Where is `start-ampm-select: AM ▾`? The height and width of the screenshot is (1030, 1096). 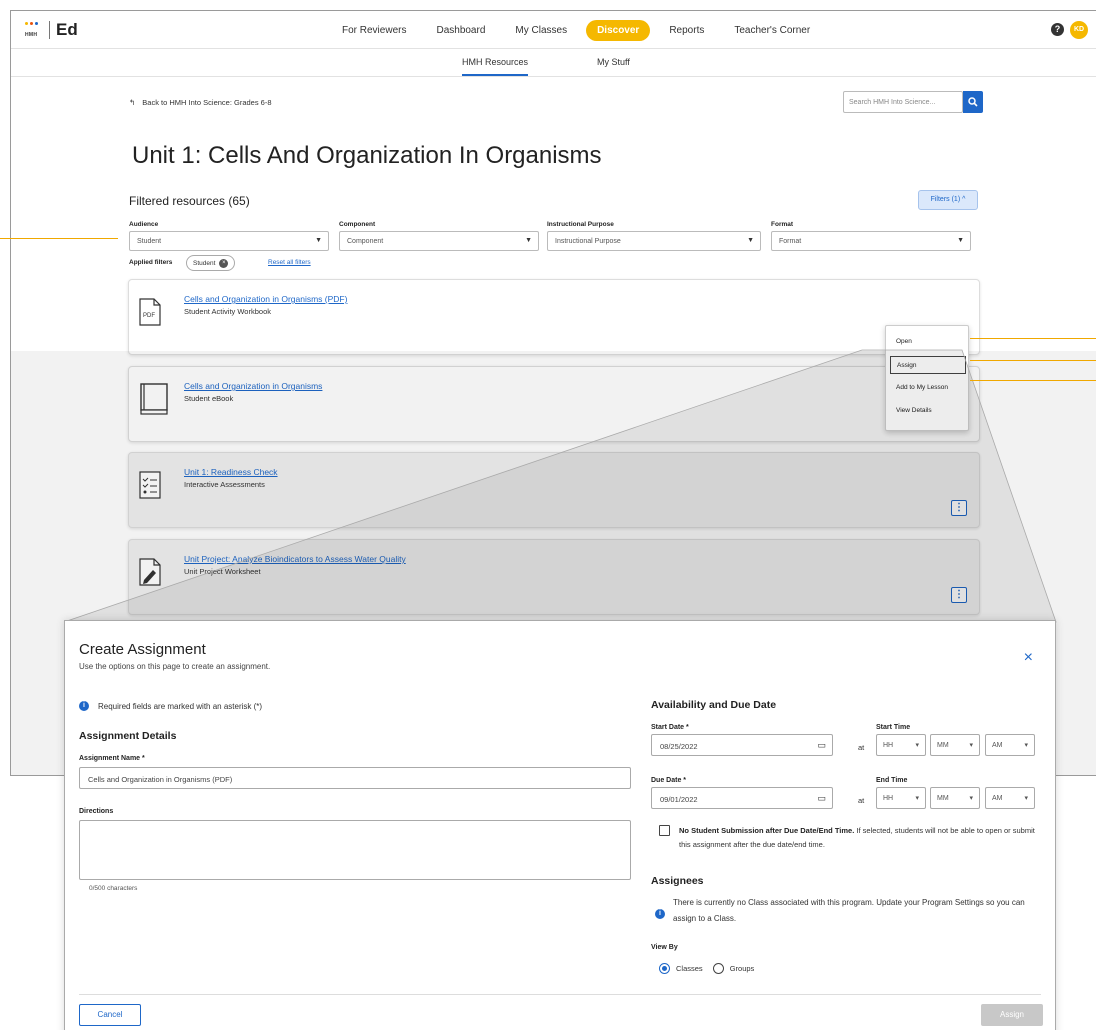 start-ampm-select: AM ▾ is located at coordinates (1010, 745).